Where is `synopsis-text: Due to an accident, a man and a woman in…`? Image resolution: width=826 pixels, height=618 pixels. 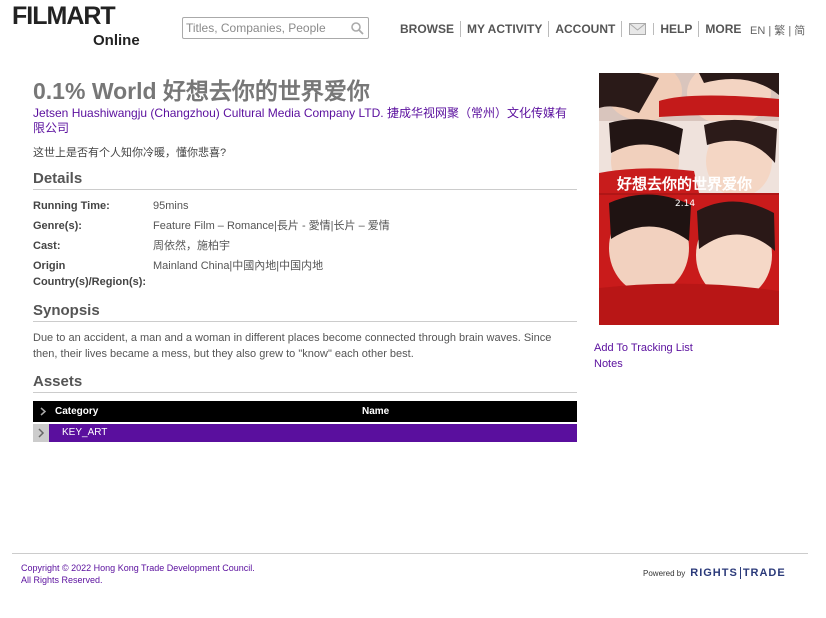
synopsis-text: Due to an accident, a man and a woman in… is located at coordinates (292, 346).